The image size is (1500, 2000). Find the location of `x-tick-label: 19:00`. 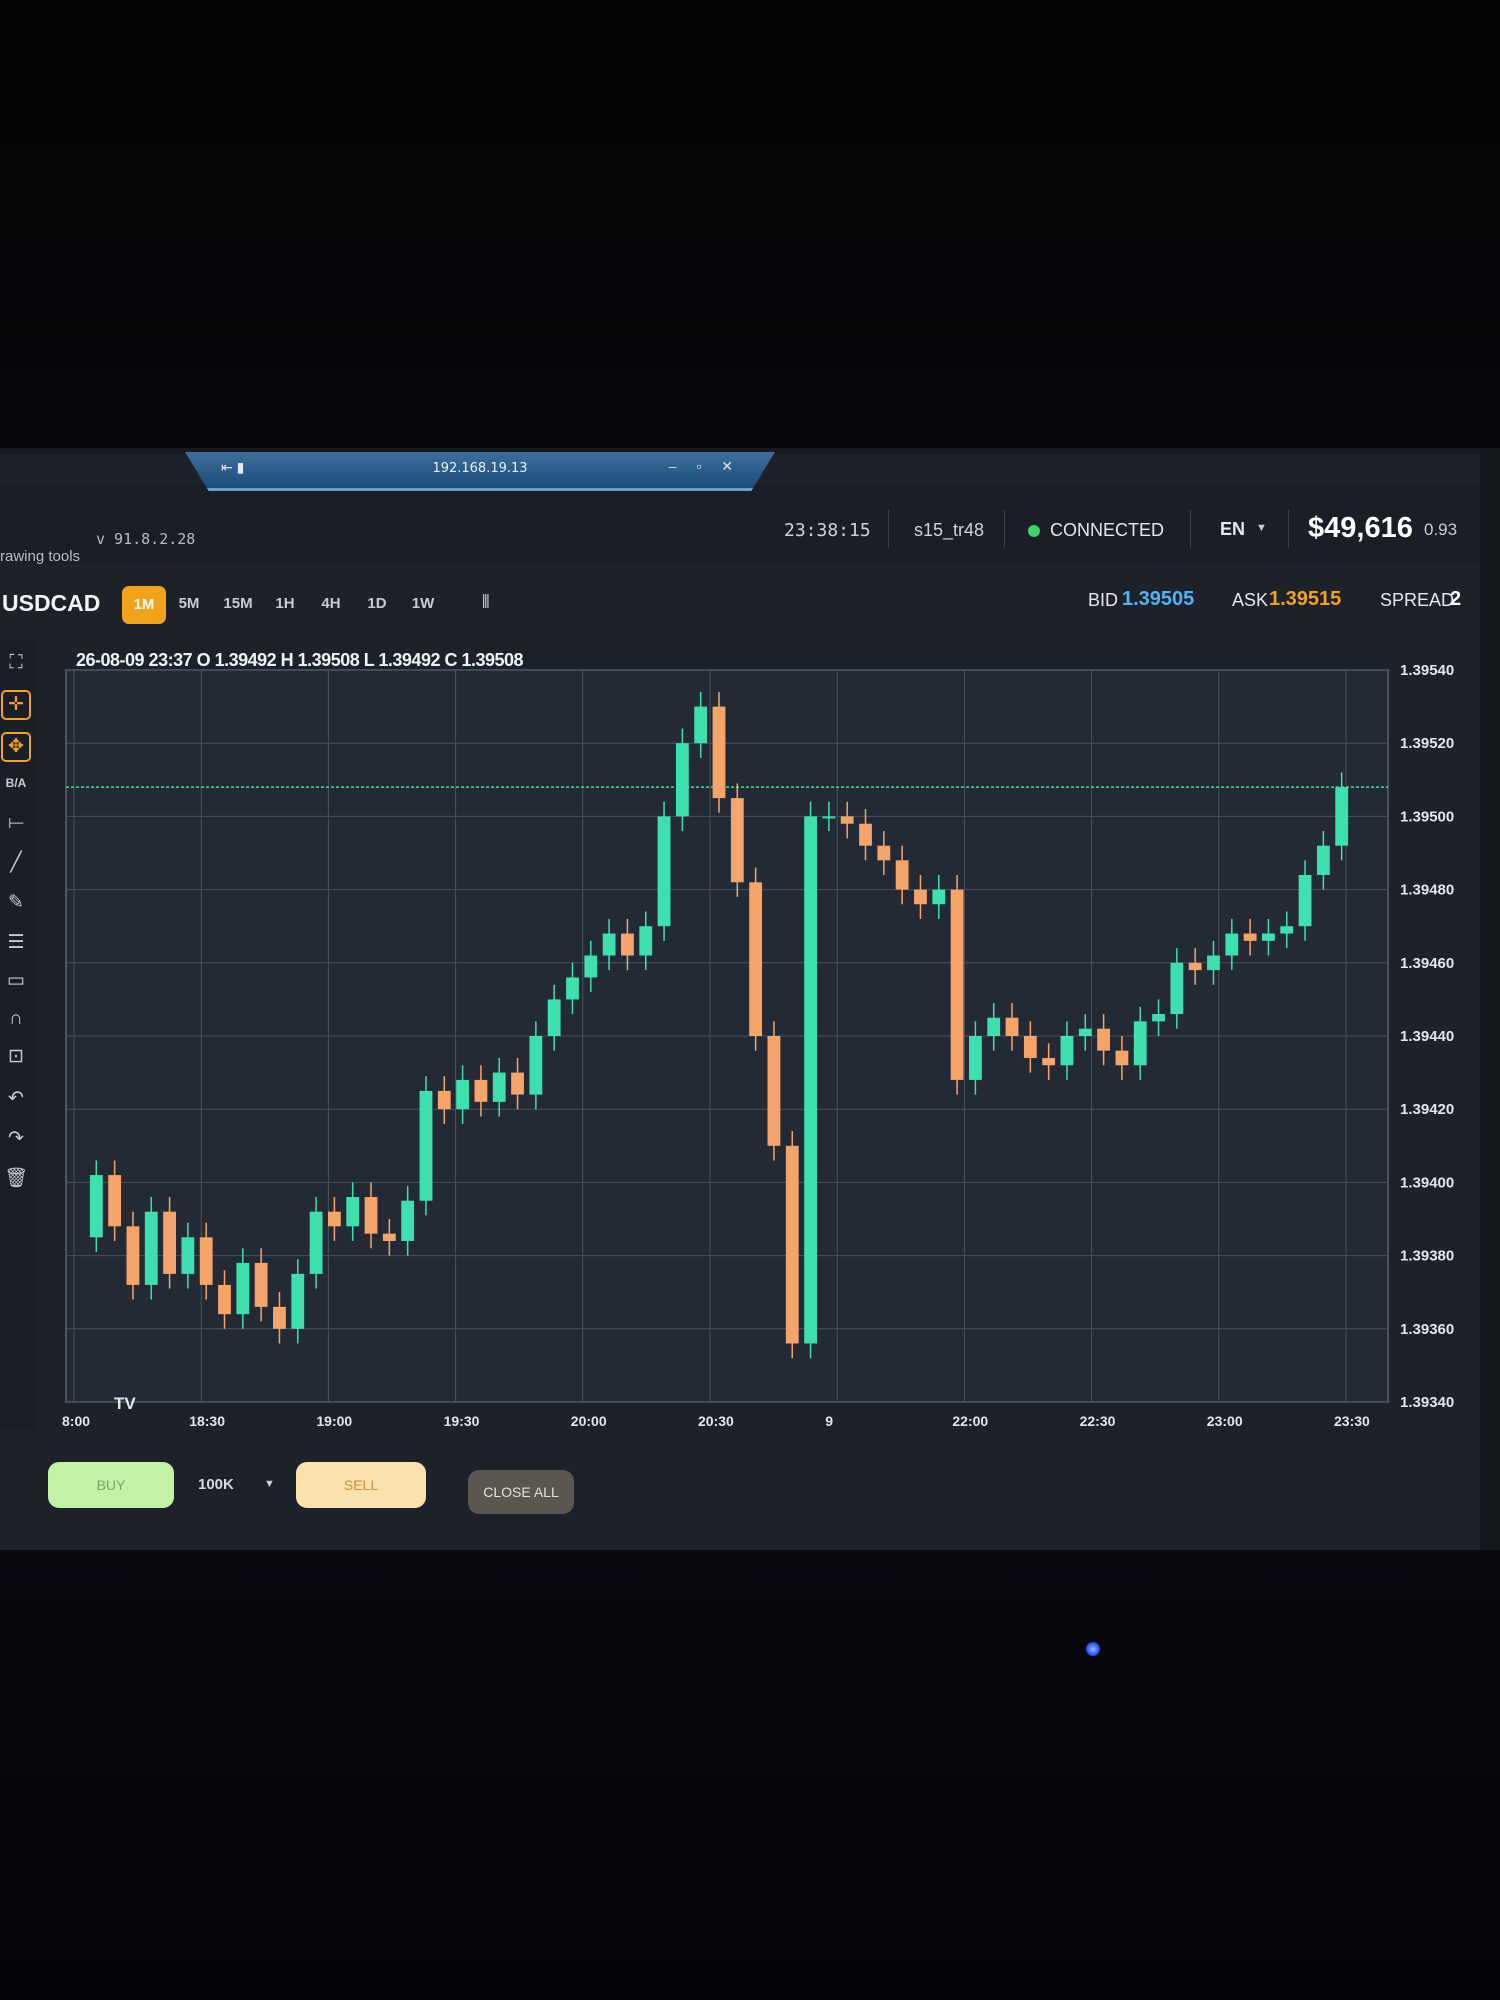

x-tick-label: 19:00 is located at coordinates (334, 1421).